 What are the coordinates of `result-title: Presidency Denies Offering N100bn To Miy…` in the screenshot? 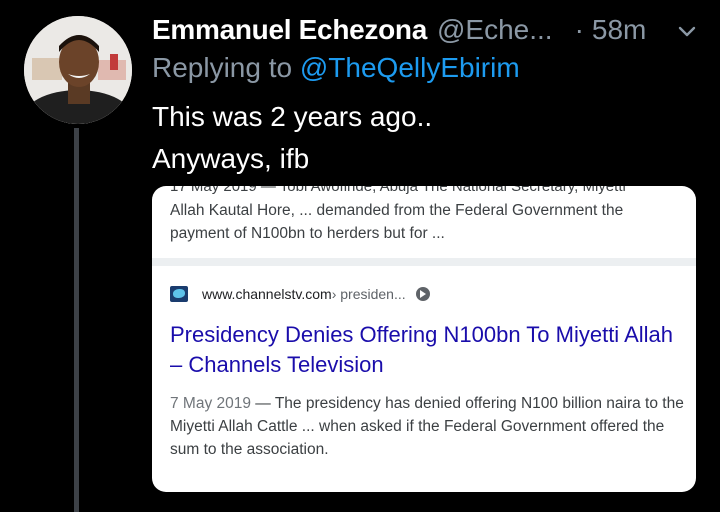 It's located at (422, 349).